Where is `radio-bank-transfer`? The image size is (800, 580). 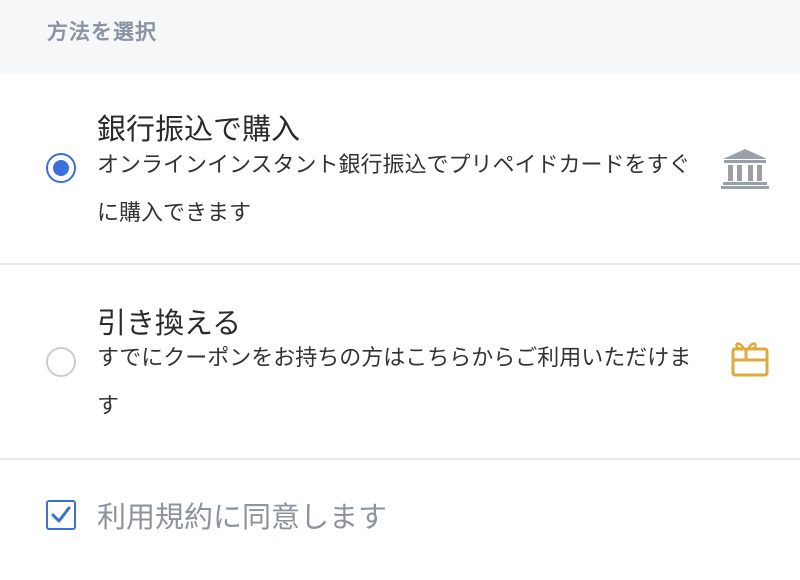
radio-bank-transfer is located at coordinates (61, 168).